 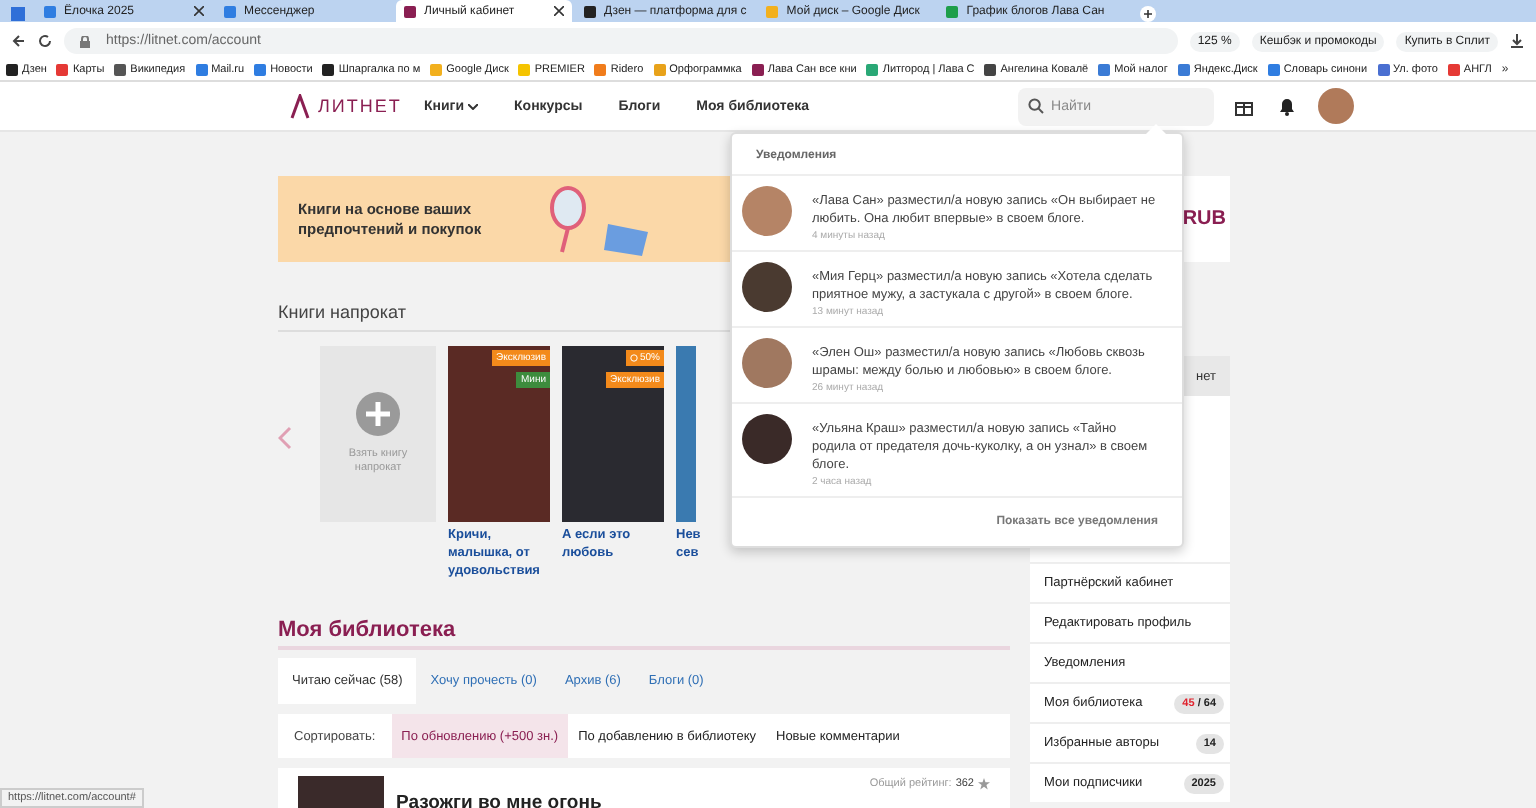 What do you see at coordinates (644, 634) in the screenshot?
I see `section-title: Моя библиотека` at bounding box center [644, 634].